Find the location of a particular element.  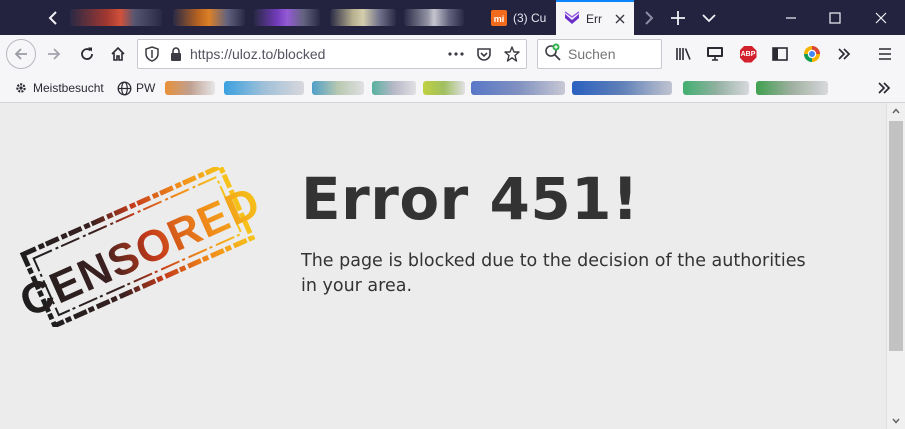

minimize-button is located at coordinates (791, 17).